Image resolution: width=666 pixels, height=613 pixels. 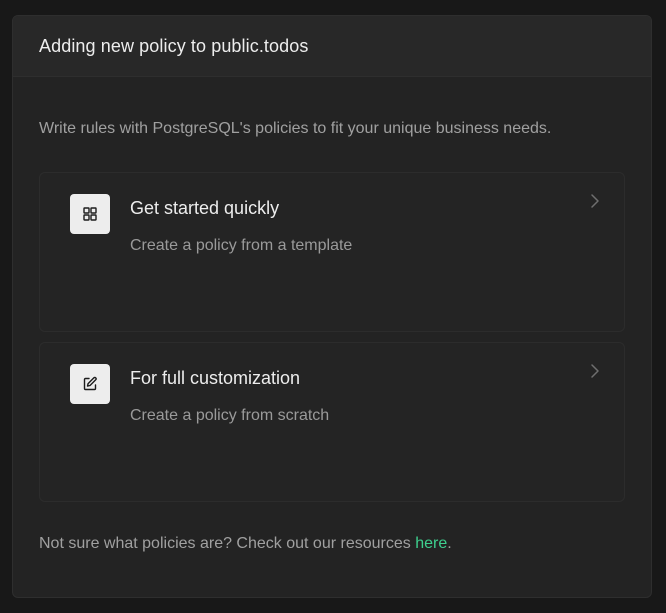 What do you see at coordinates (205, 208) in the screenshot?
I see `option-title: Get started quickly` at bounding box center [205, 208].